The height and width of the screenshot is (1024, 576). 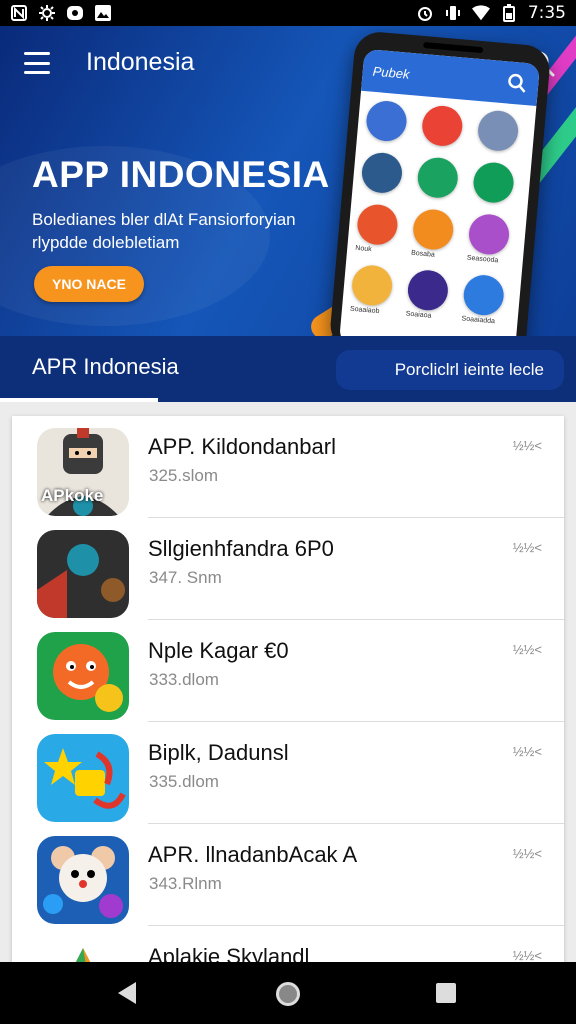 I want to click on app-title: APR. llnadanbAcak A, so click(x=253, y=854).